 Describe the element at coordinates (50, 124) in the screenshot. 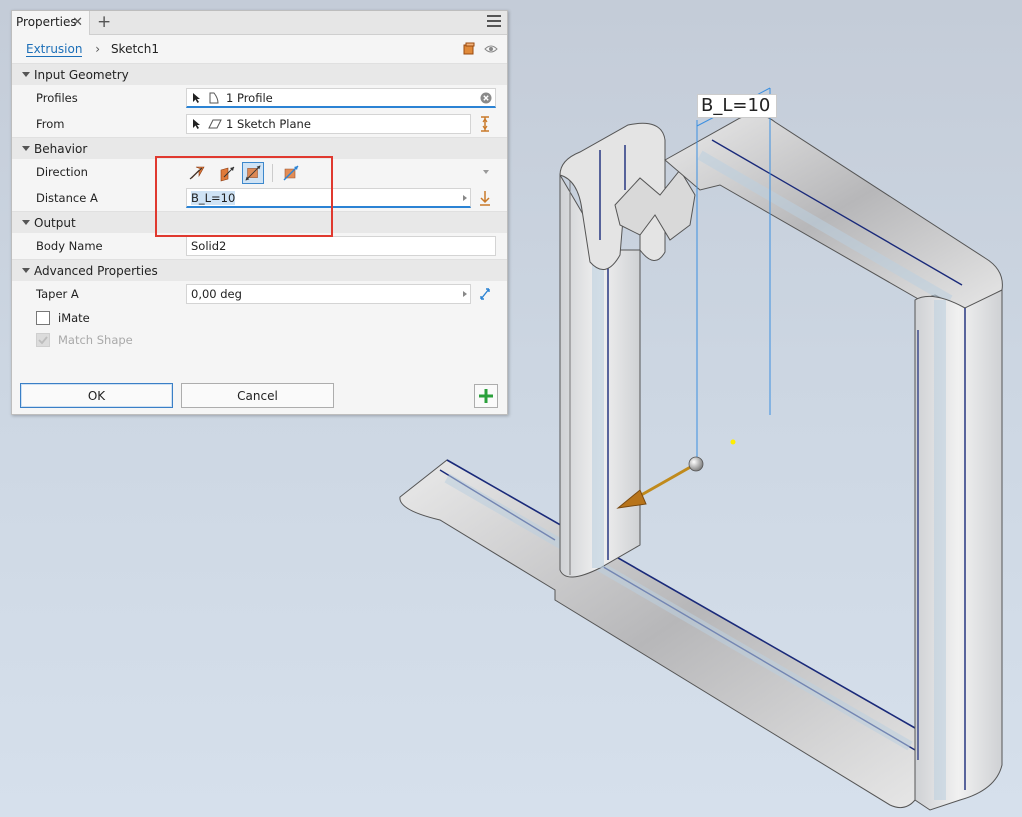

I see `from-label: From` at that location.